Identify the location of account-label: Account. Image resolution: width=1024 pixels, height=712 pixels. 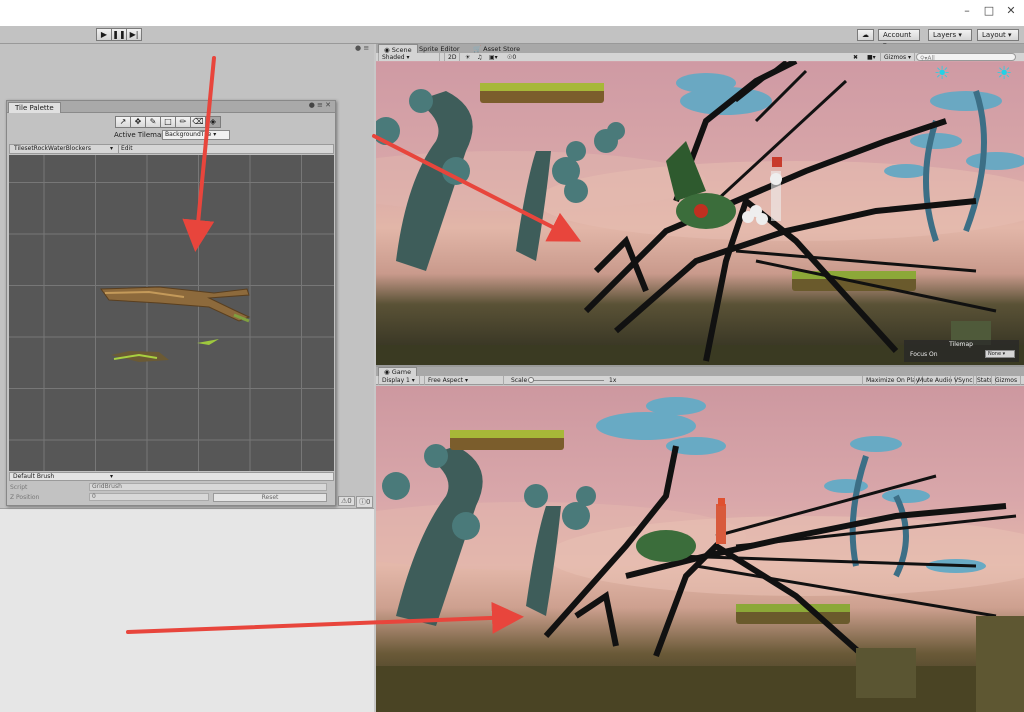
(897, 35).